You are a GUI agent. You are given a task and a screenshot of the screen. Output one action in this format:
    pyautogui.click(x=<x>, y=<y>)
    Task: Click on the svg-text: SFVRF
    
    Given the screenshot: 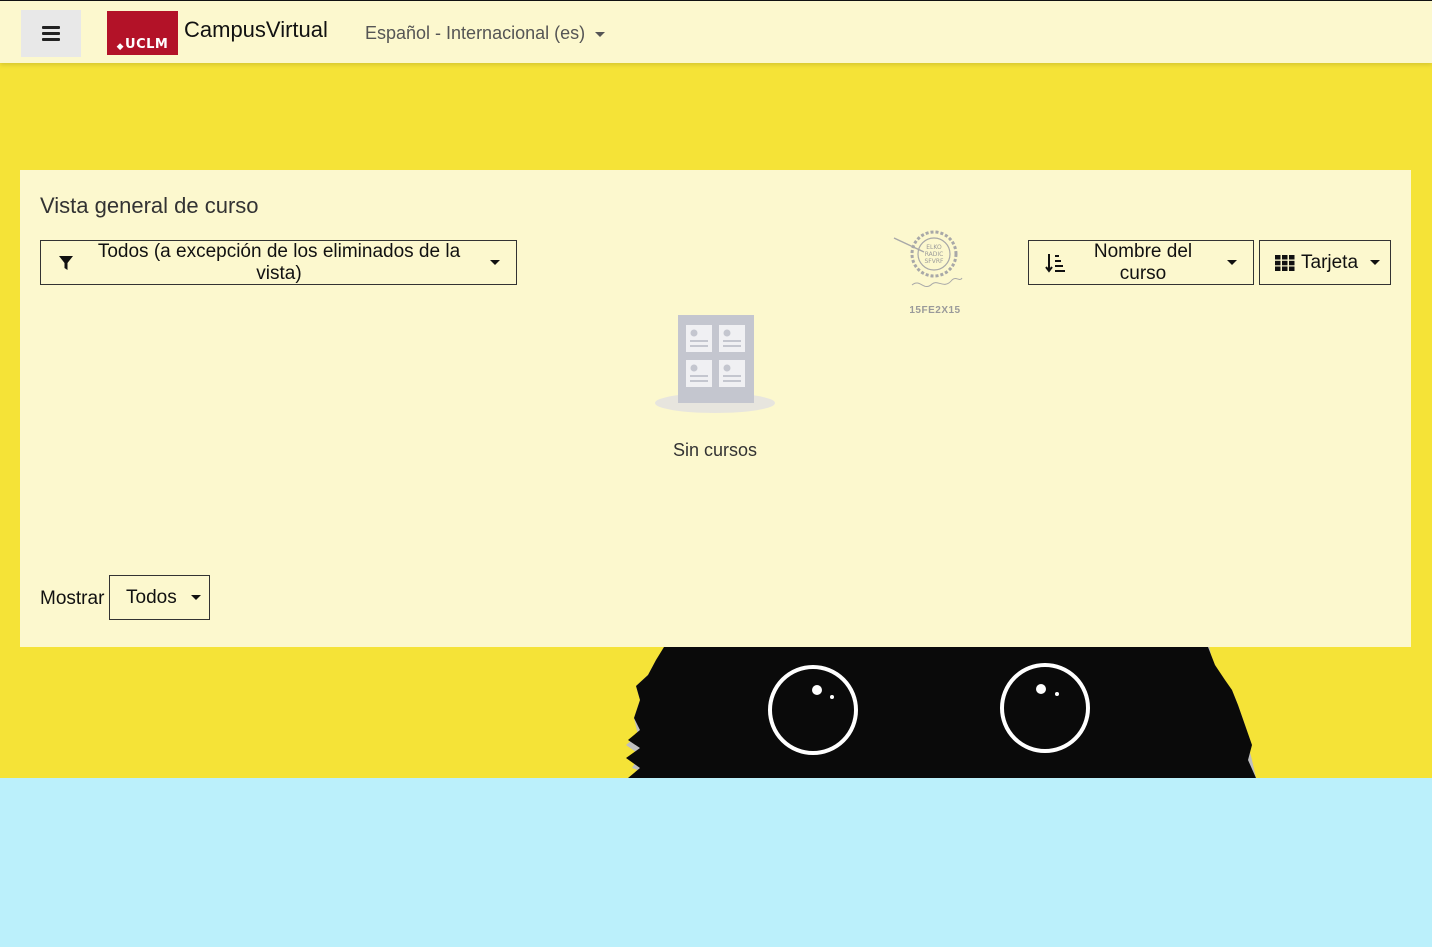 What is the action you would take?
    pyautogui.click(x=935, y=261)
    